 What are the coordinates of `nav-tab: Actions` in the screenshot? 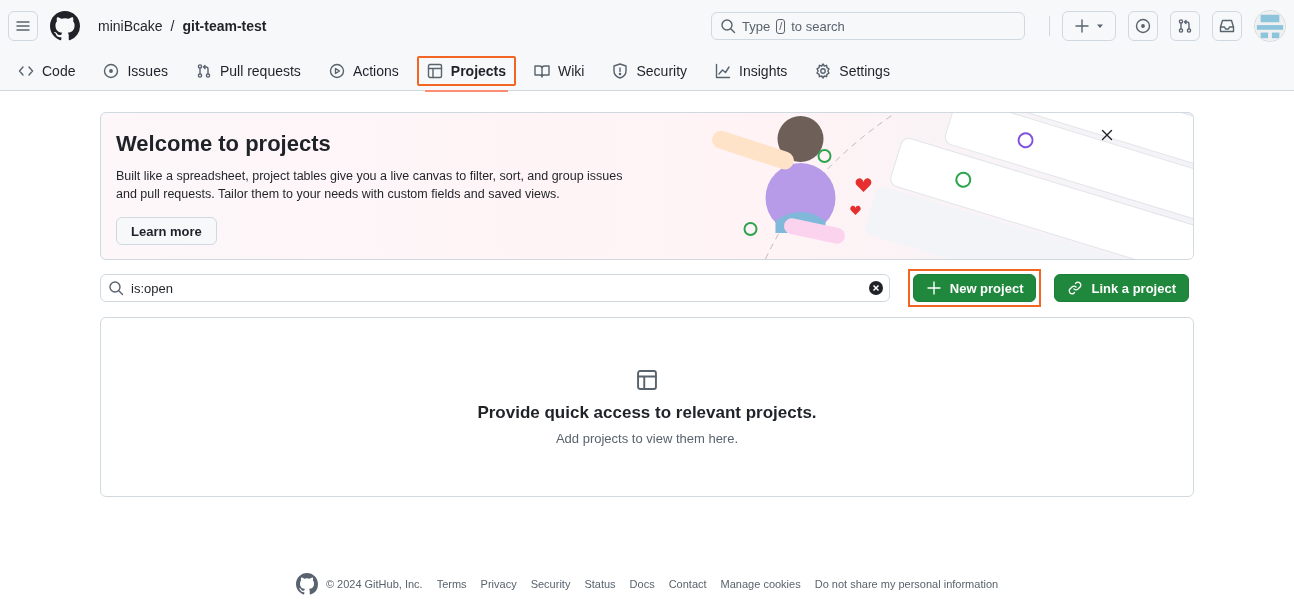 It's located at (363, 71).